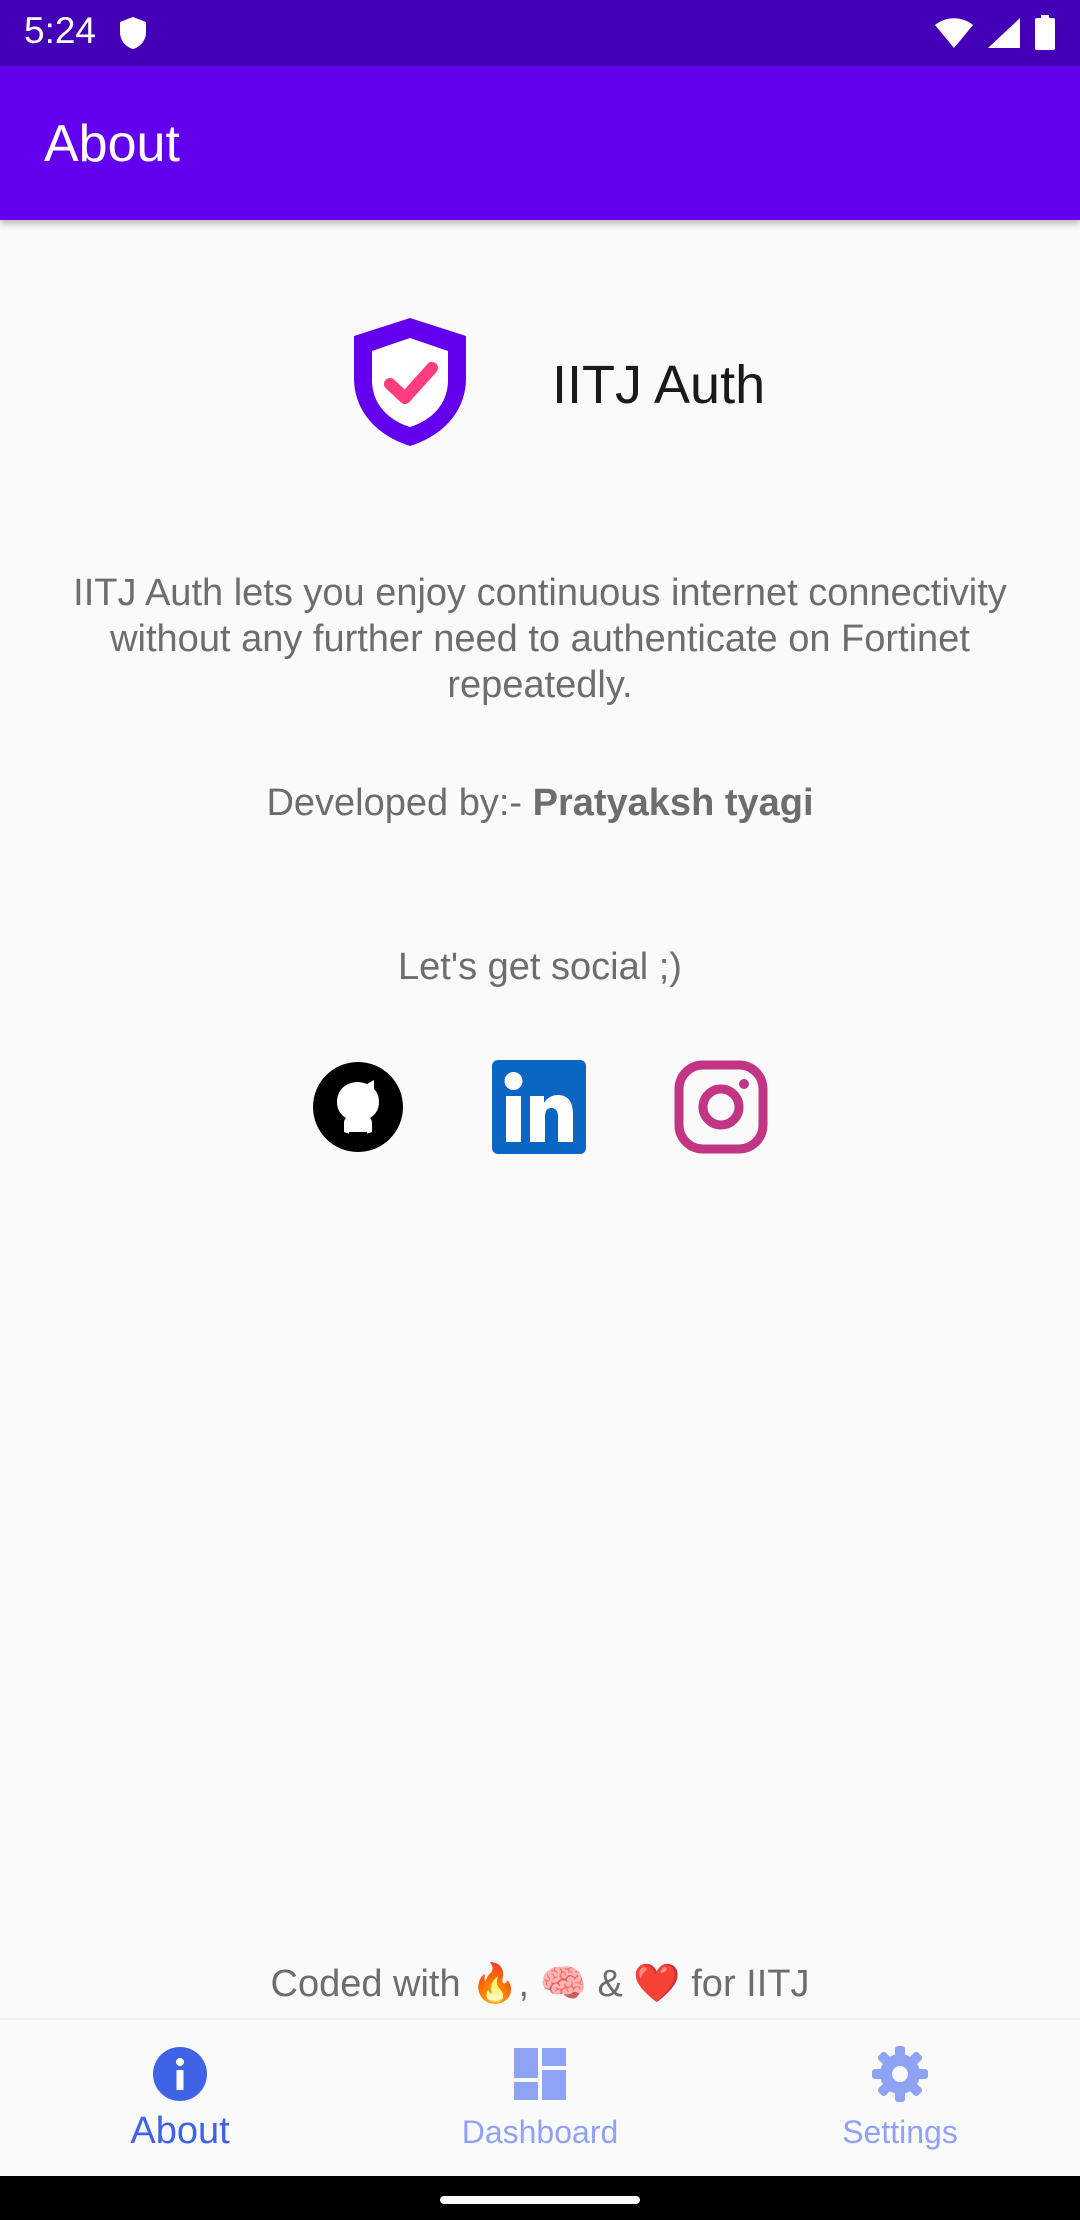 Image resolution: width=1080 pixels, height=2220 pixels. I want to click on dashboard-icon, so click(540, 2074).